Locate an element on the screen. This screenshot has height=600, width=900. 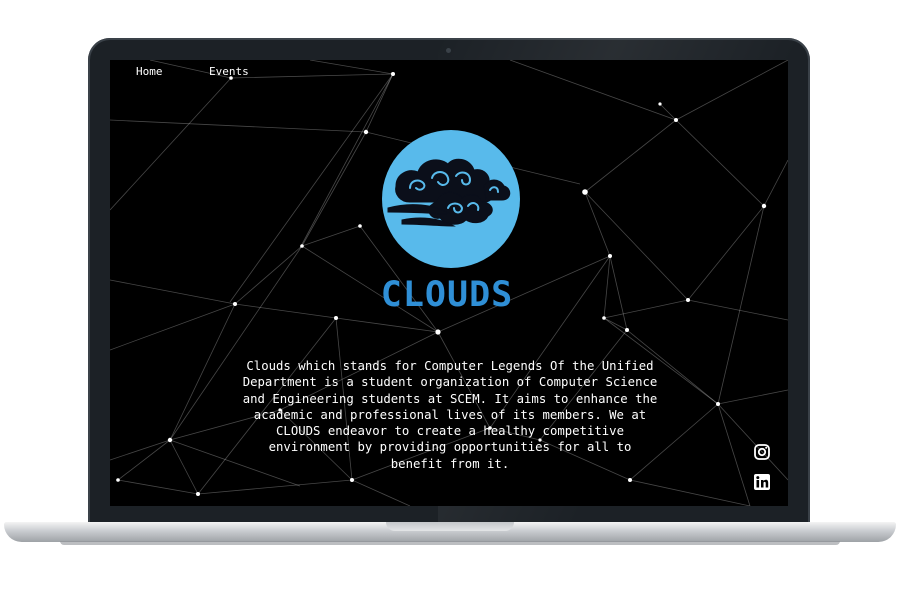
linkedin-icon is located at coordinates (762, 482).